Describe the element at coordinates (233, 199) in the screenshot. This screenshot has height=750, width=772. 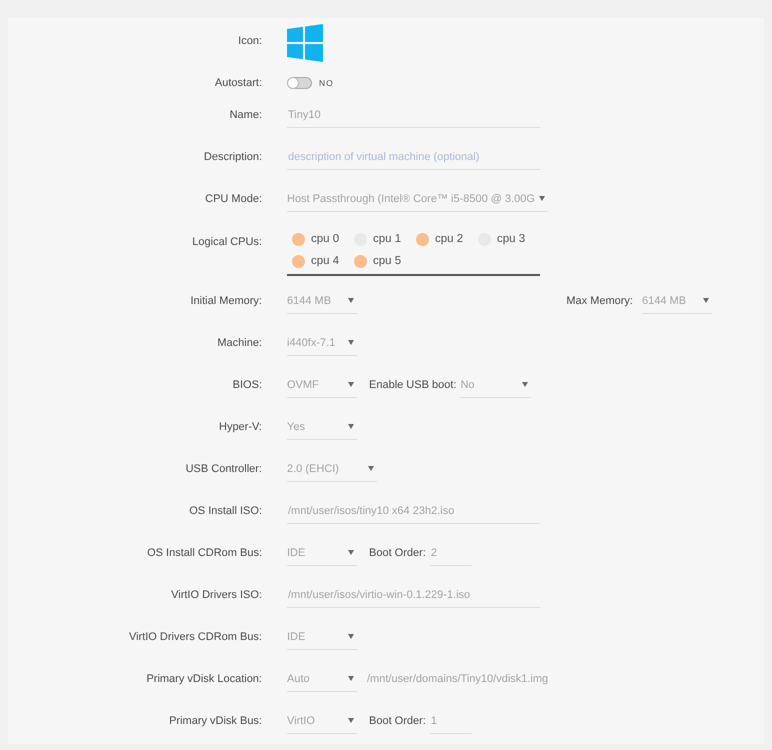
I see `field-label: CPU Mode:` at that location.